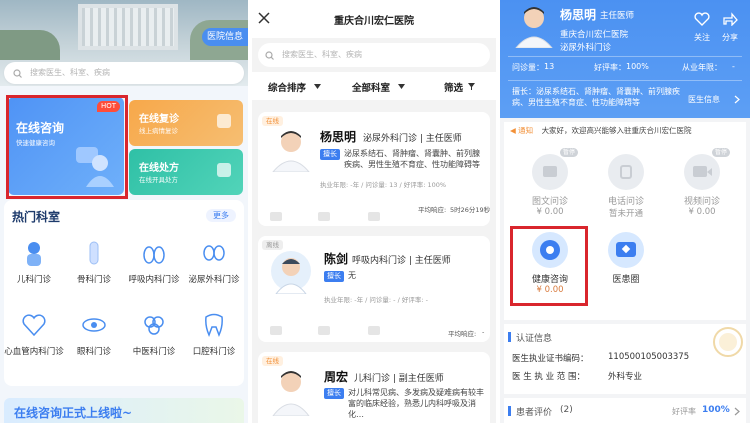 Image resolution: width=750 pixels, height=423 pixels. Describe the element at coordinates (453, 87) in the screenshot. I see `filter-button: 筛选` at that location.